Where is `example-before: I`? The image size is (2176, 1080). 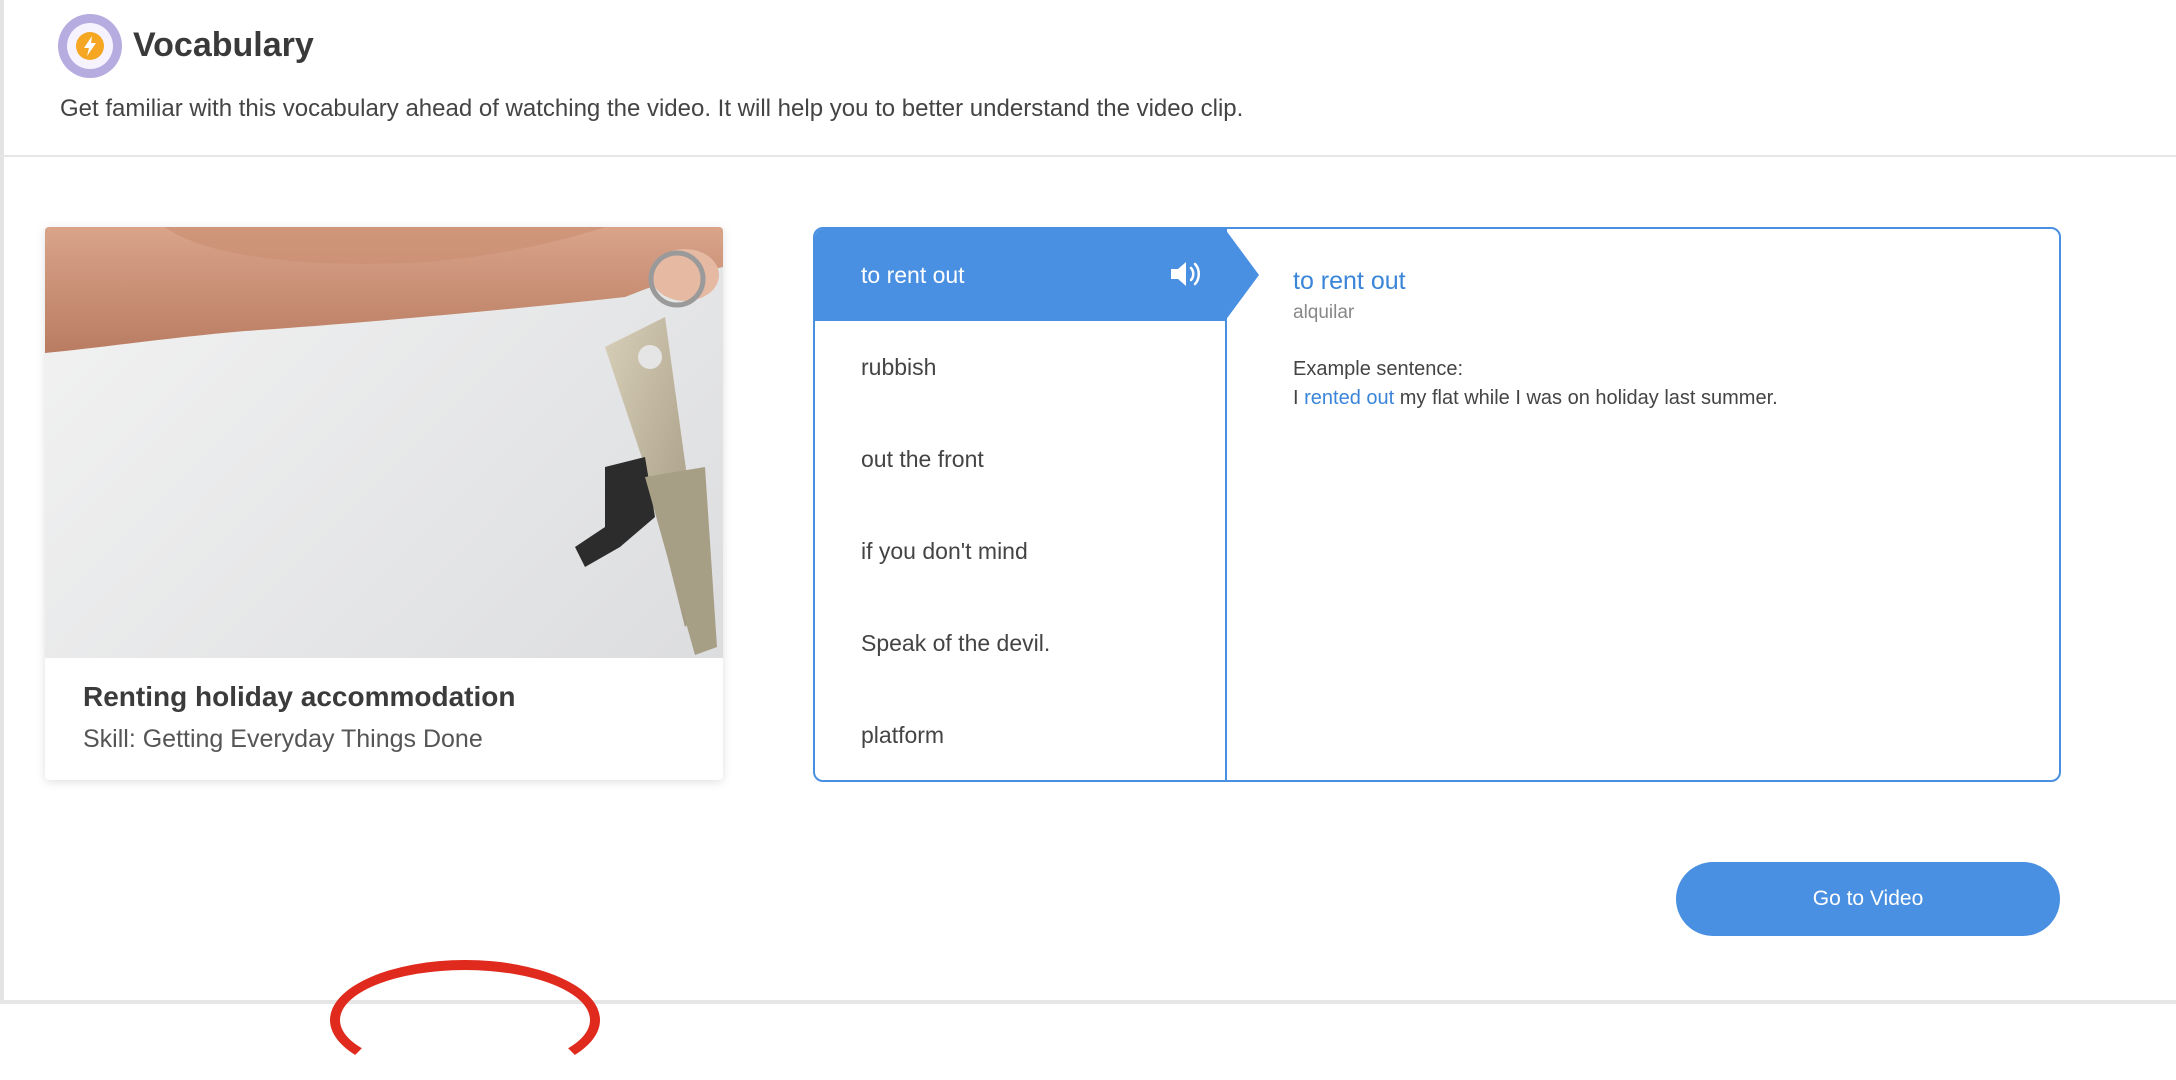
example-before: I is located at coordinates (1299, 398).